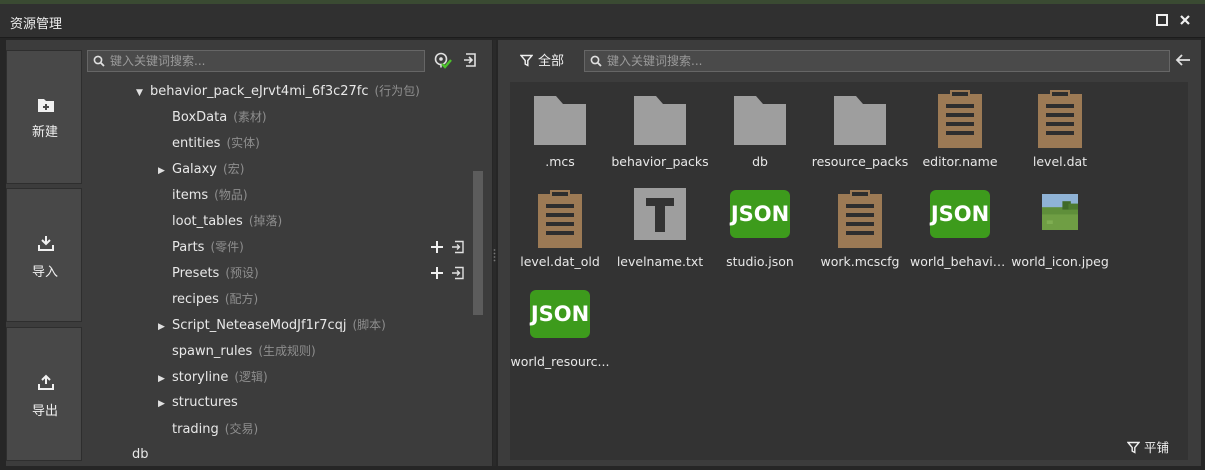 The width and height of the screenshot is (1205, 470). Describe the element at coordinates (46, 243) in the screenshot. I see `import-icon` at that location.